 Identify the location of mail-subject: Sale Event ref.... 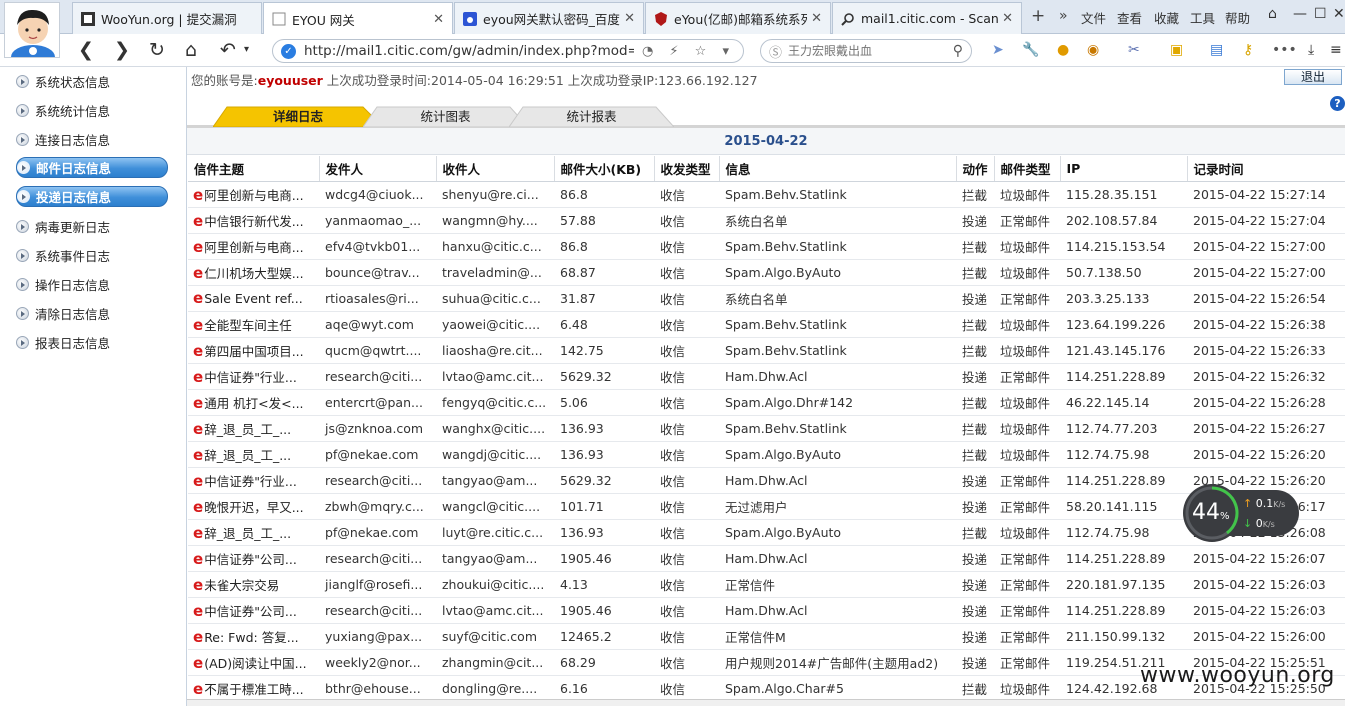
(253, 298).